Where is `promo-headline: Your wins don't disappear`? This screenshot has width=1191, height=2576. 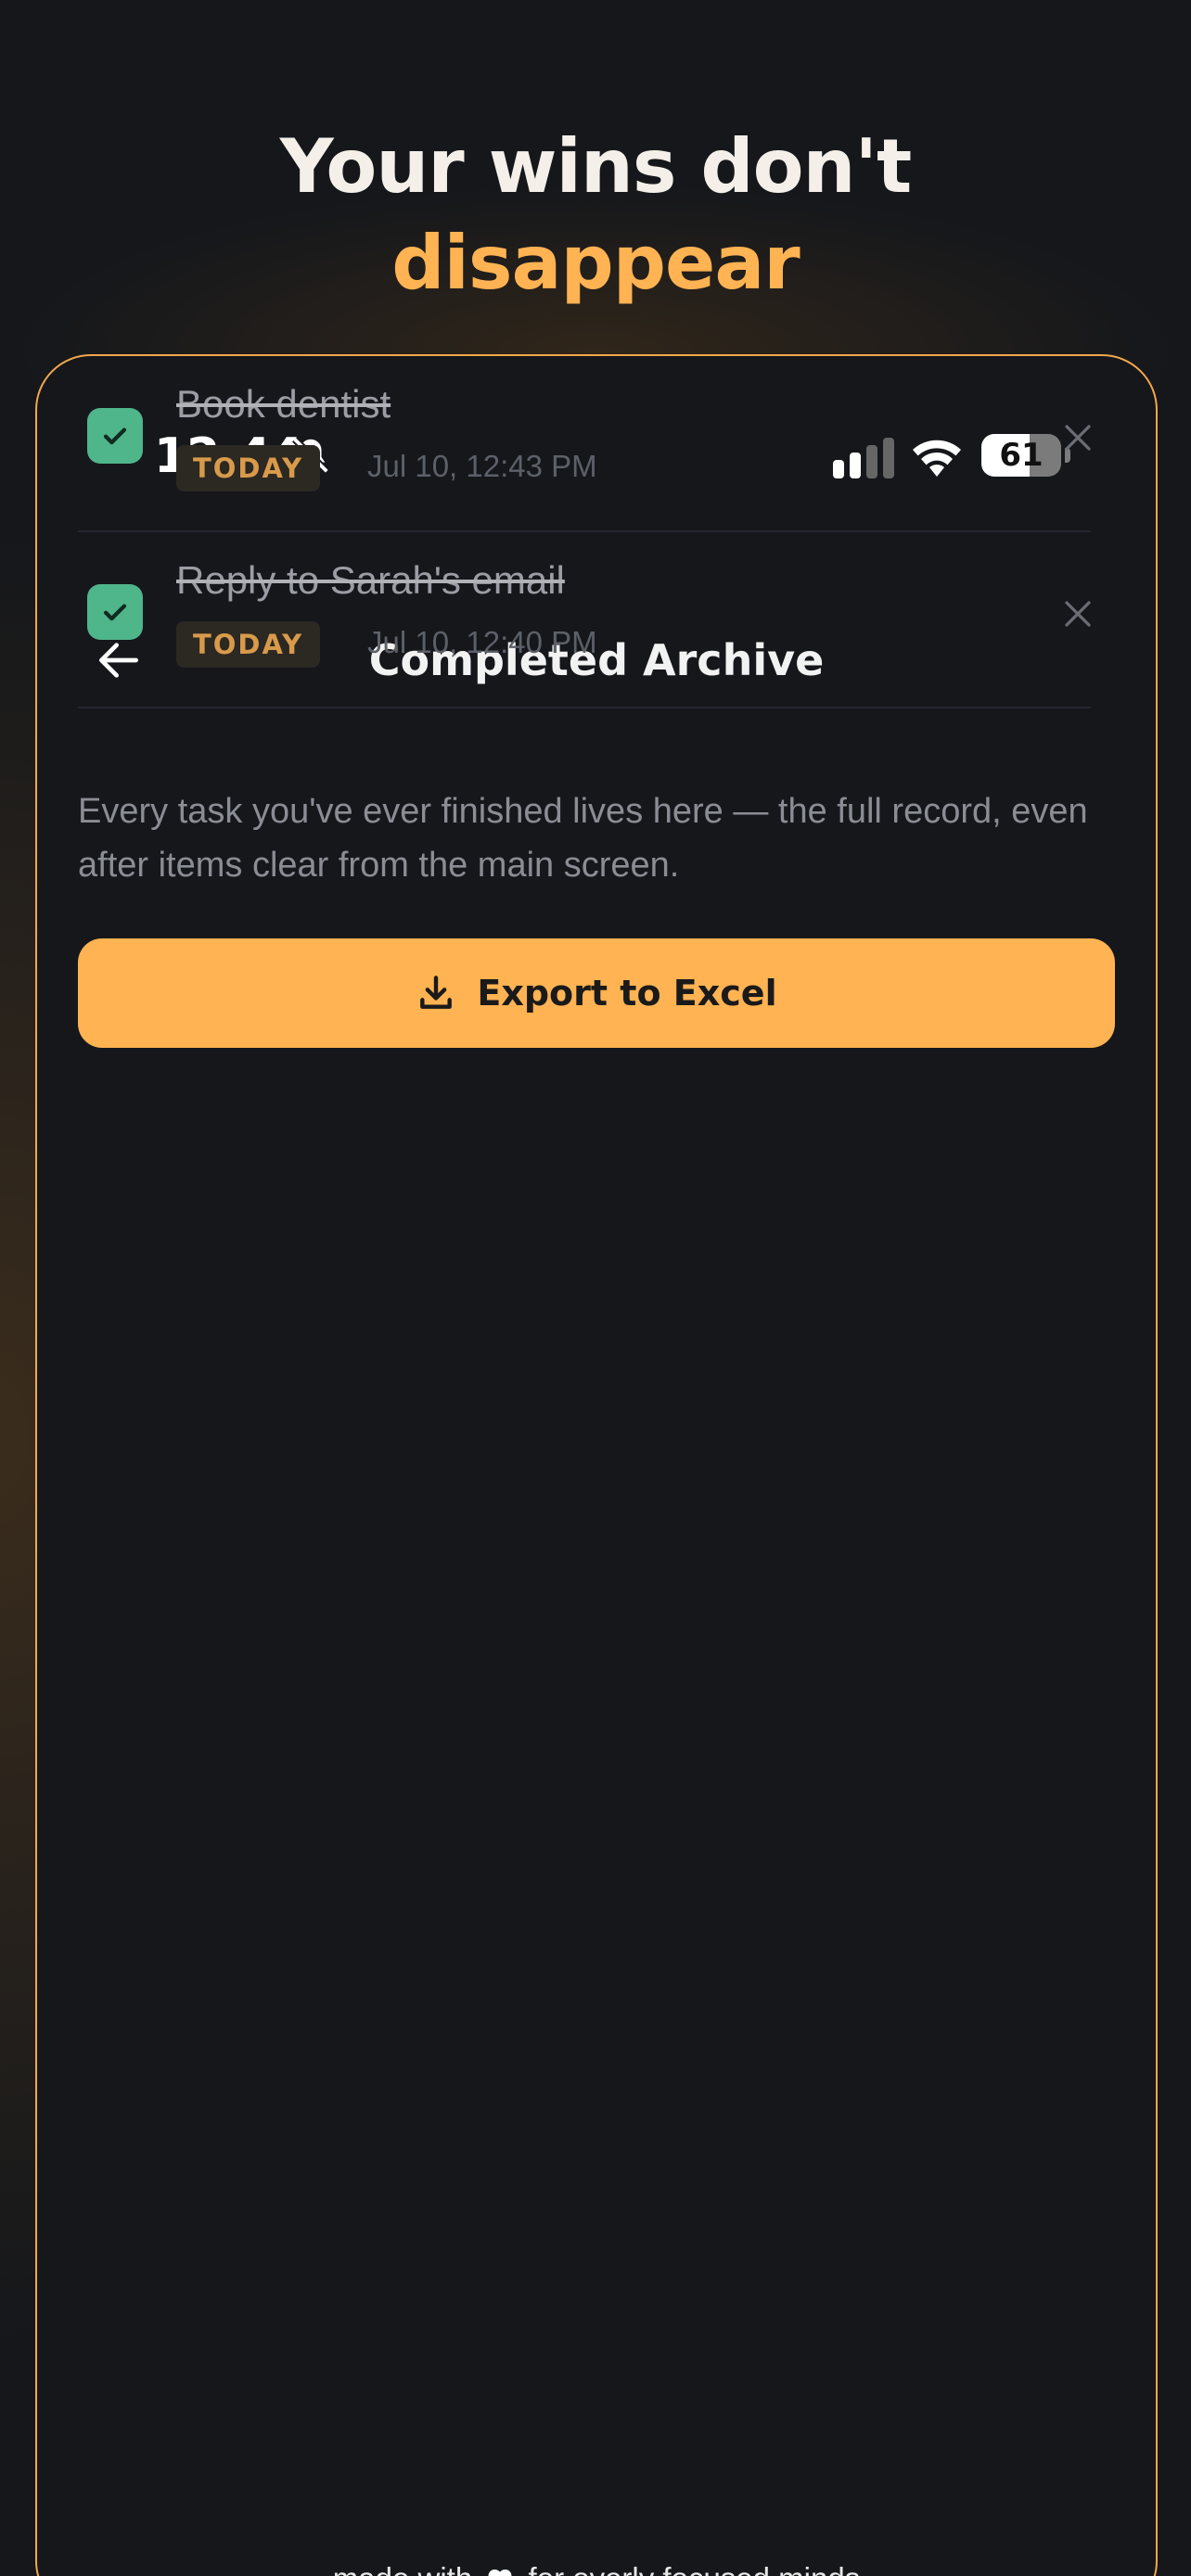 promo-headline: Your wins don't disappear is located at coordinates (595, 216).